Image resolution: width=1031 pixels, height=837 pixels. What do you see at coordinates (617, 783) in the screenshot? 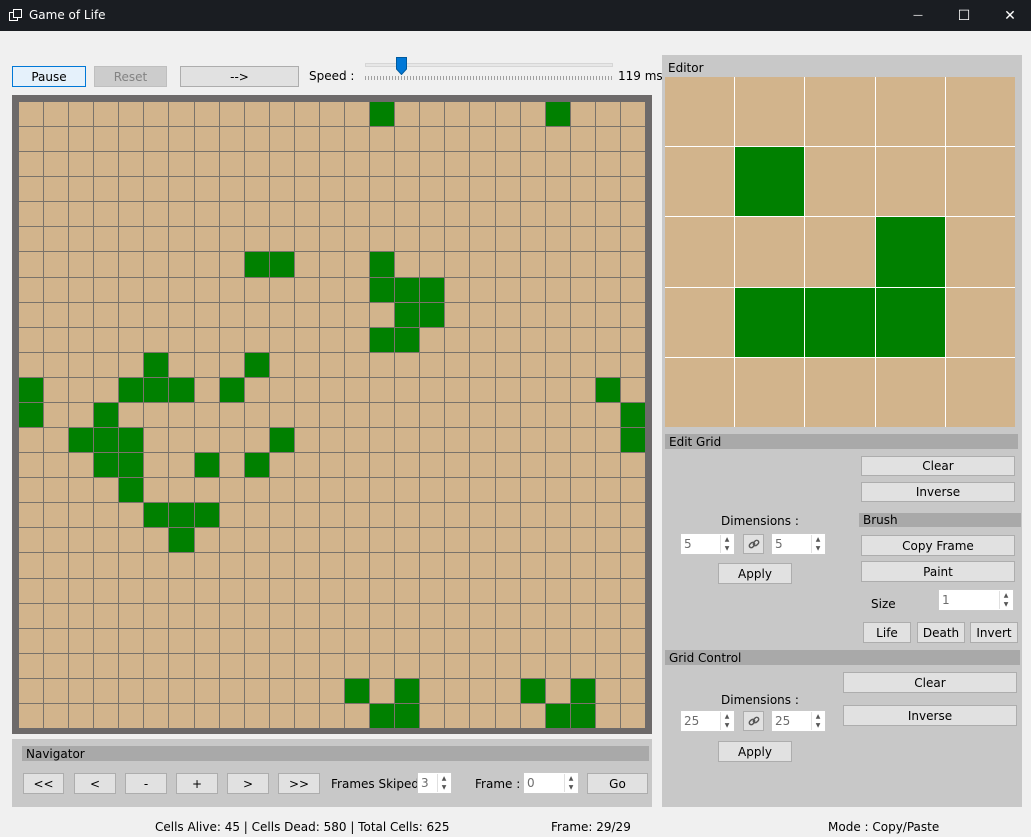
I see `go-button: Go` at bounding box center [617, 783].